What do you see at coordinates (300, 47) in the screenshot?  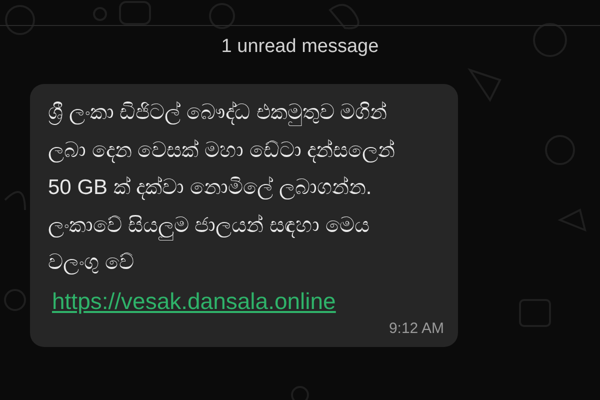 I see `unread-message-label: 1 unread message` at bounding box center [300, 47].